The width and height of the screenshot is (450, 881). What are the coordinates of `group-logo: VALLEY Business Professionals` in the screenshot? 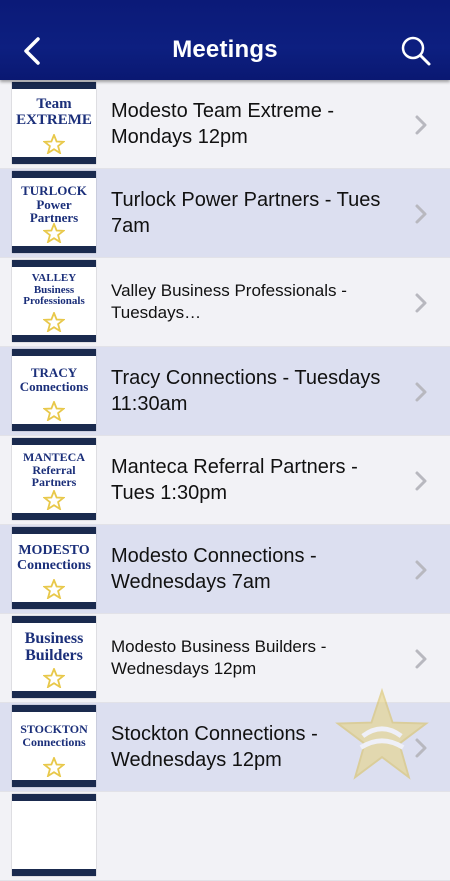 It's located at (54, 301).